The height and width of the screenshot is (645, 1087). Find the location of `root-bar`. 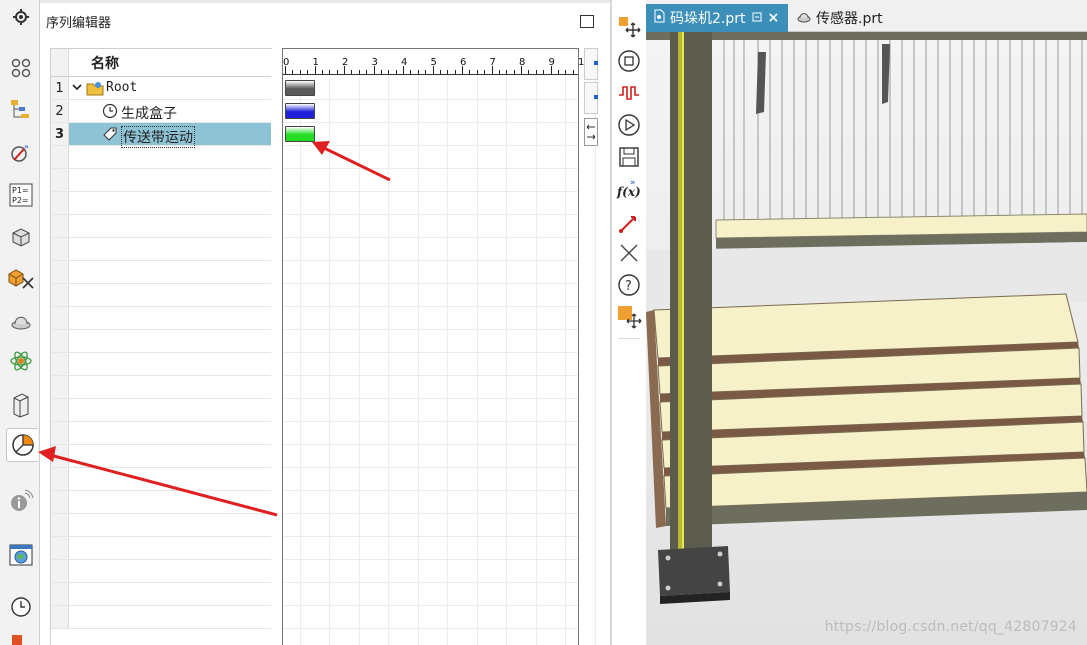

root-bar is located at coordinates (300, 88).